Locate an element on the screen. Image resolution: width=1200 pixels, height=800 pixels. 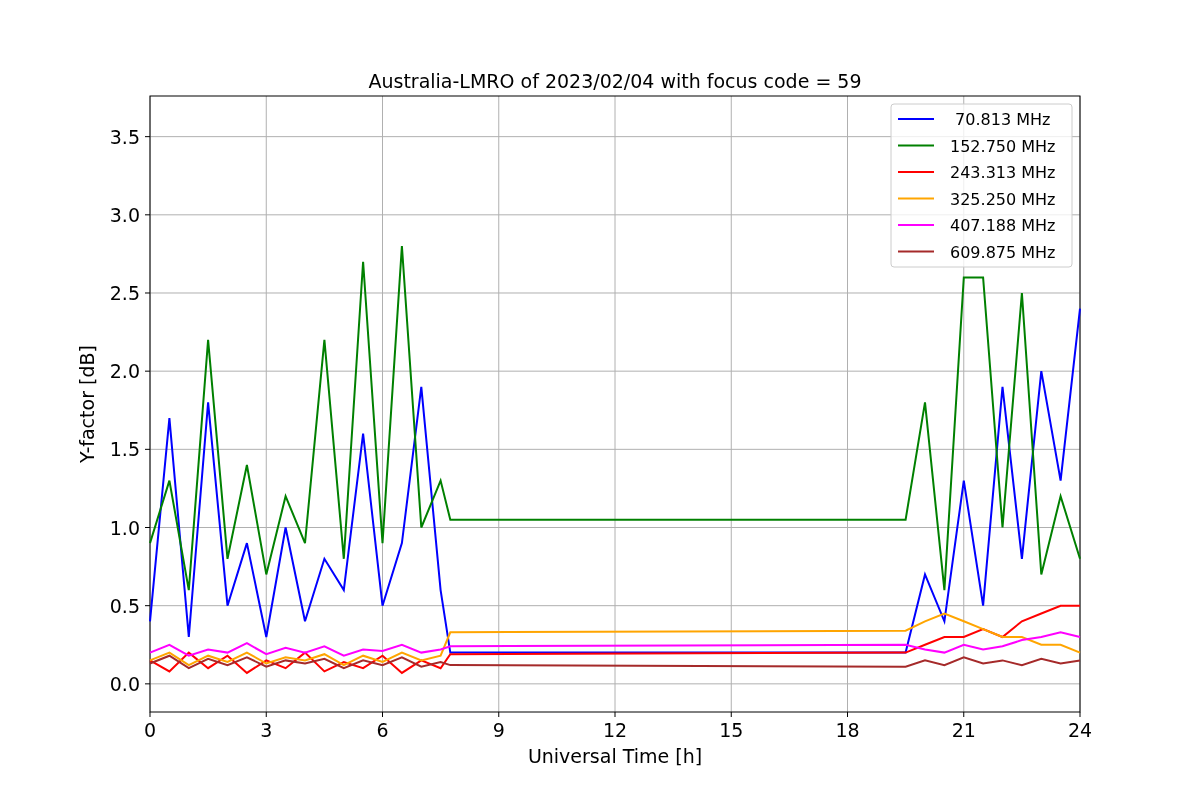
x-tick-label: 0 is located at coordinates (150, 730).